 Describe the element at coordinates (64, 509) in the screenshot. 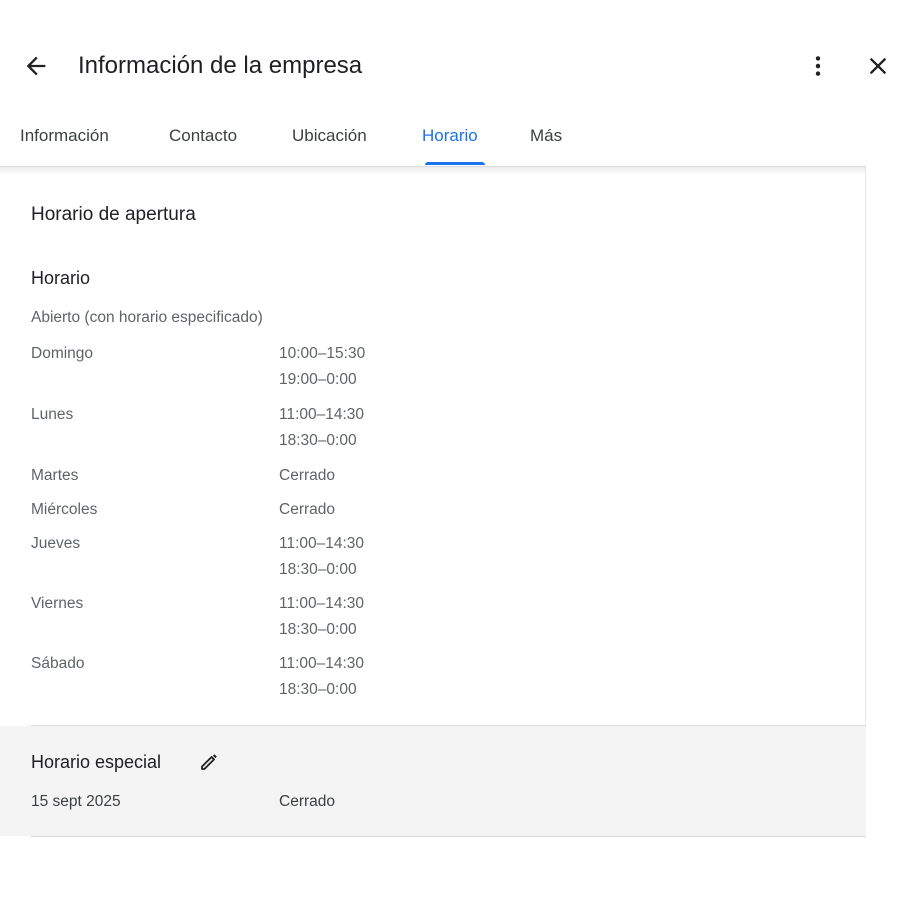

I see `day-label: Miércoles` at that location.